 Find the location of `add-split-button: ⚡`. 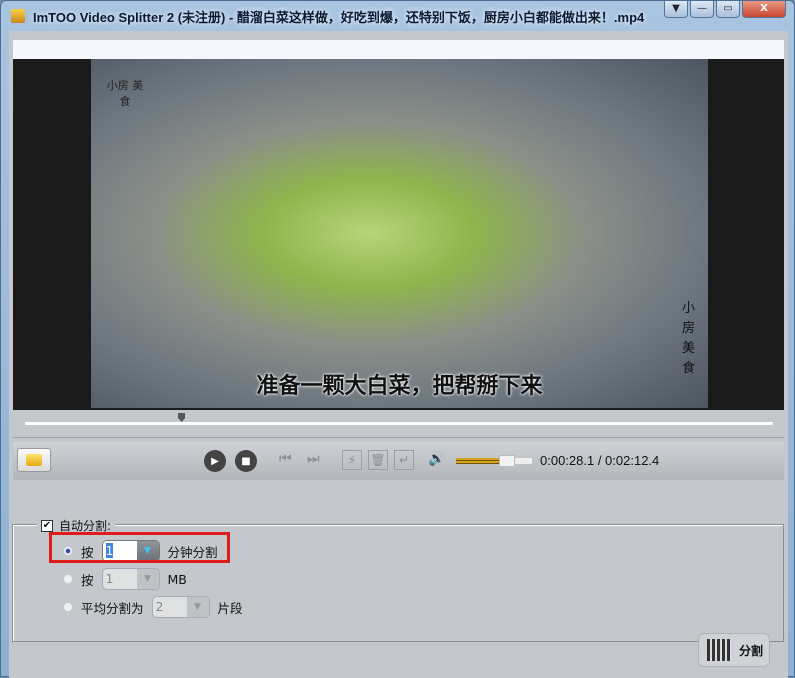

add-split-button: ⚡ is located at coordinates (352, 460).